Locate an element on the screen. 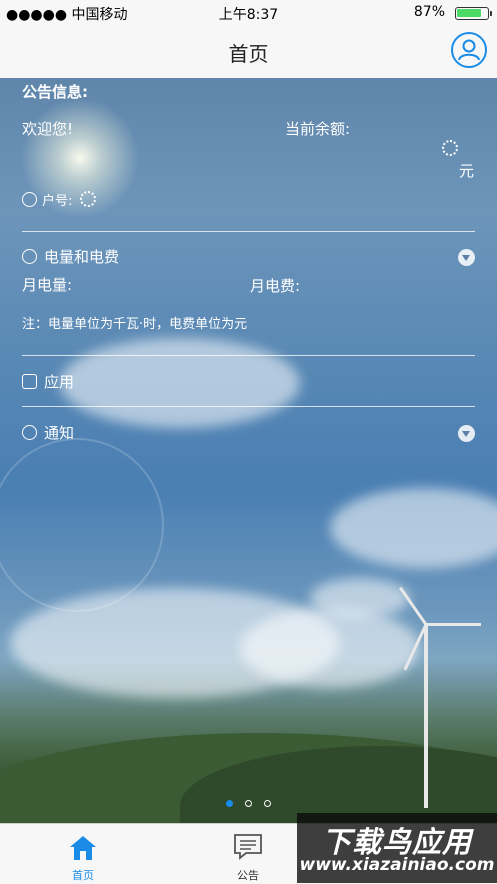 This screenshot has height=884, width=497. navigation-bar: 首页 is located at coordinates (248, 52).